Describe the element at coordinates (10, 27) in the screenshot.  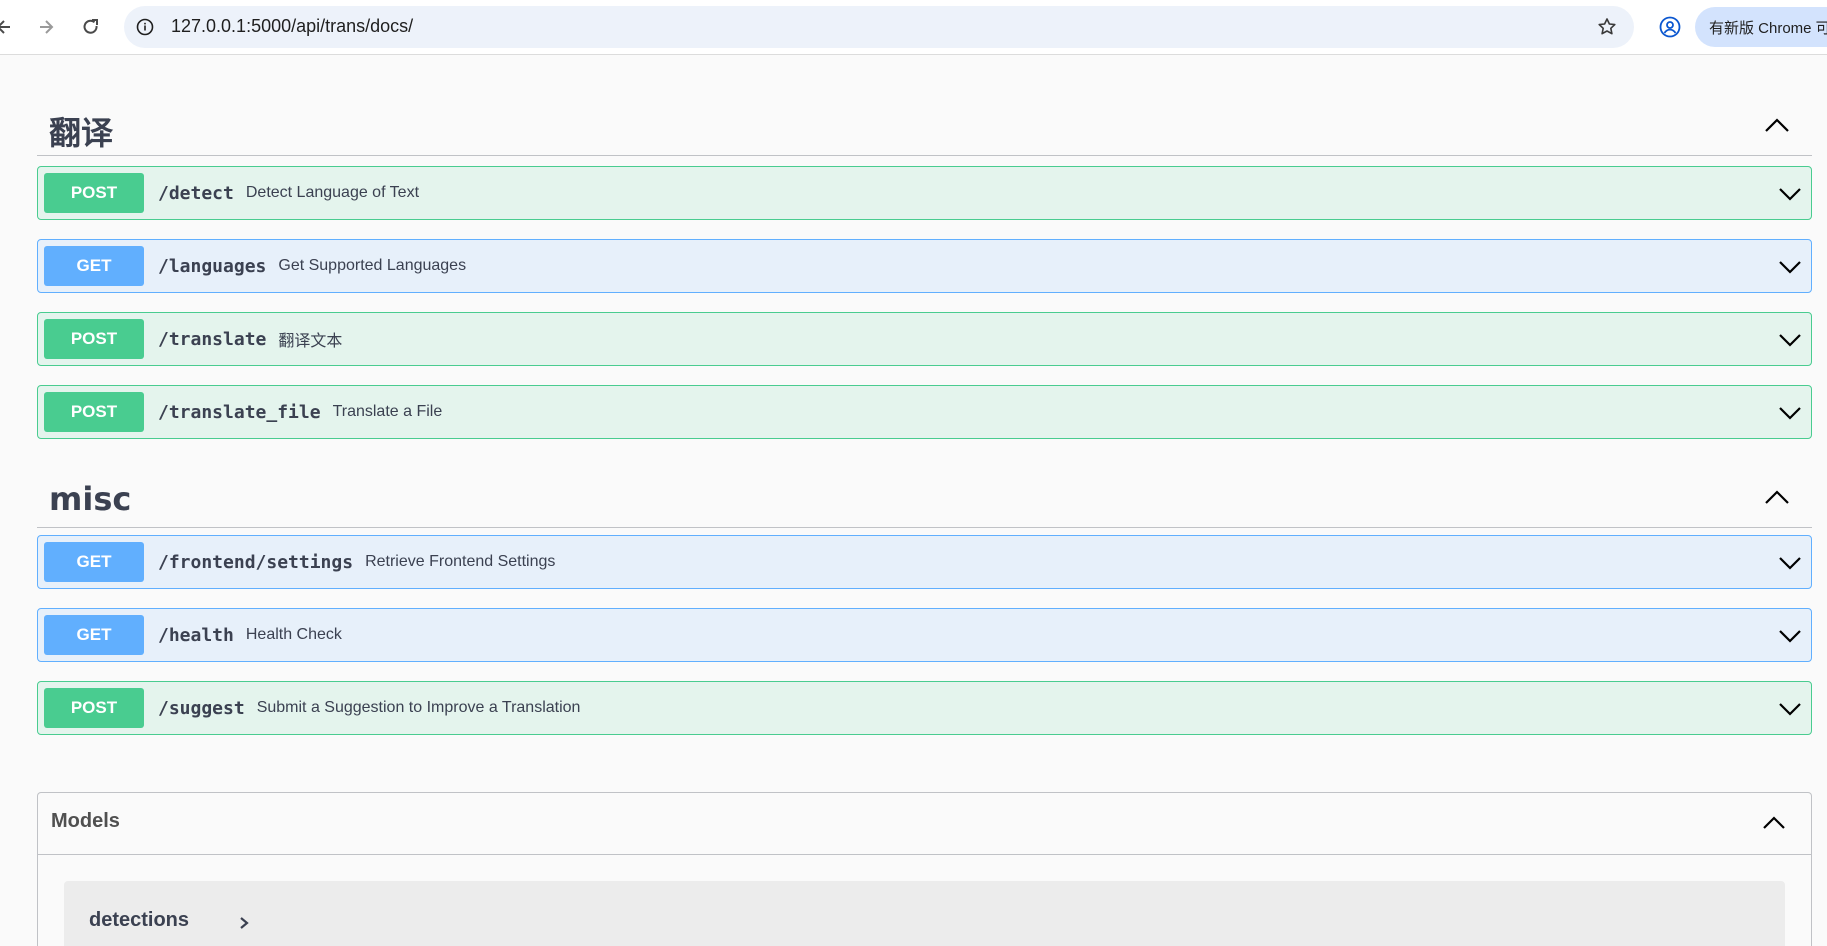
I see `back-arrow-icon` at that location.